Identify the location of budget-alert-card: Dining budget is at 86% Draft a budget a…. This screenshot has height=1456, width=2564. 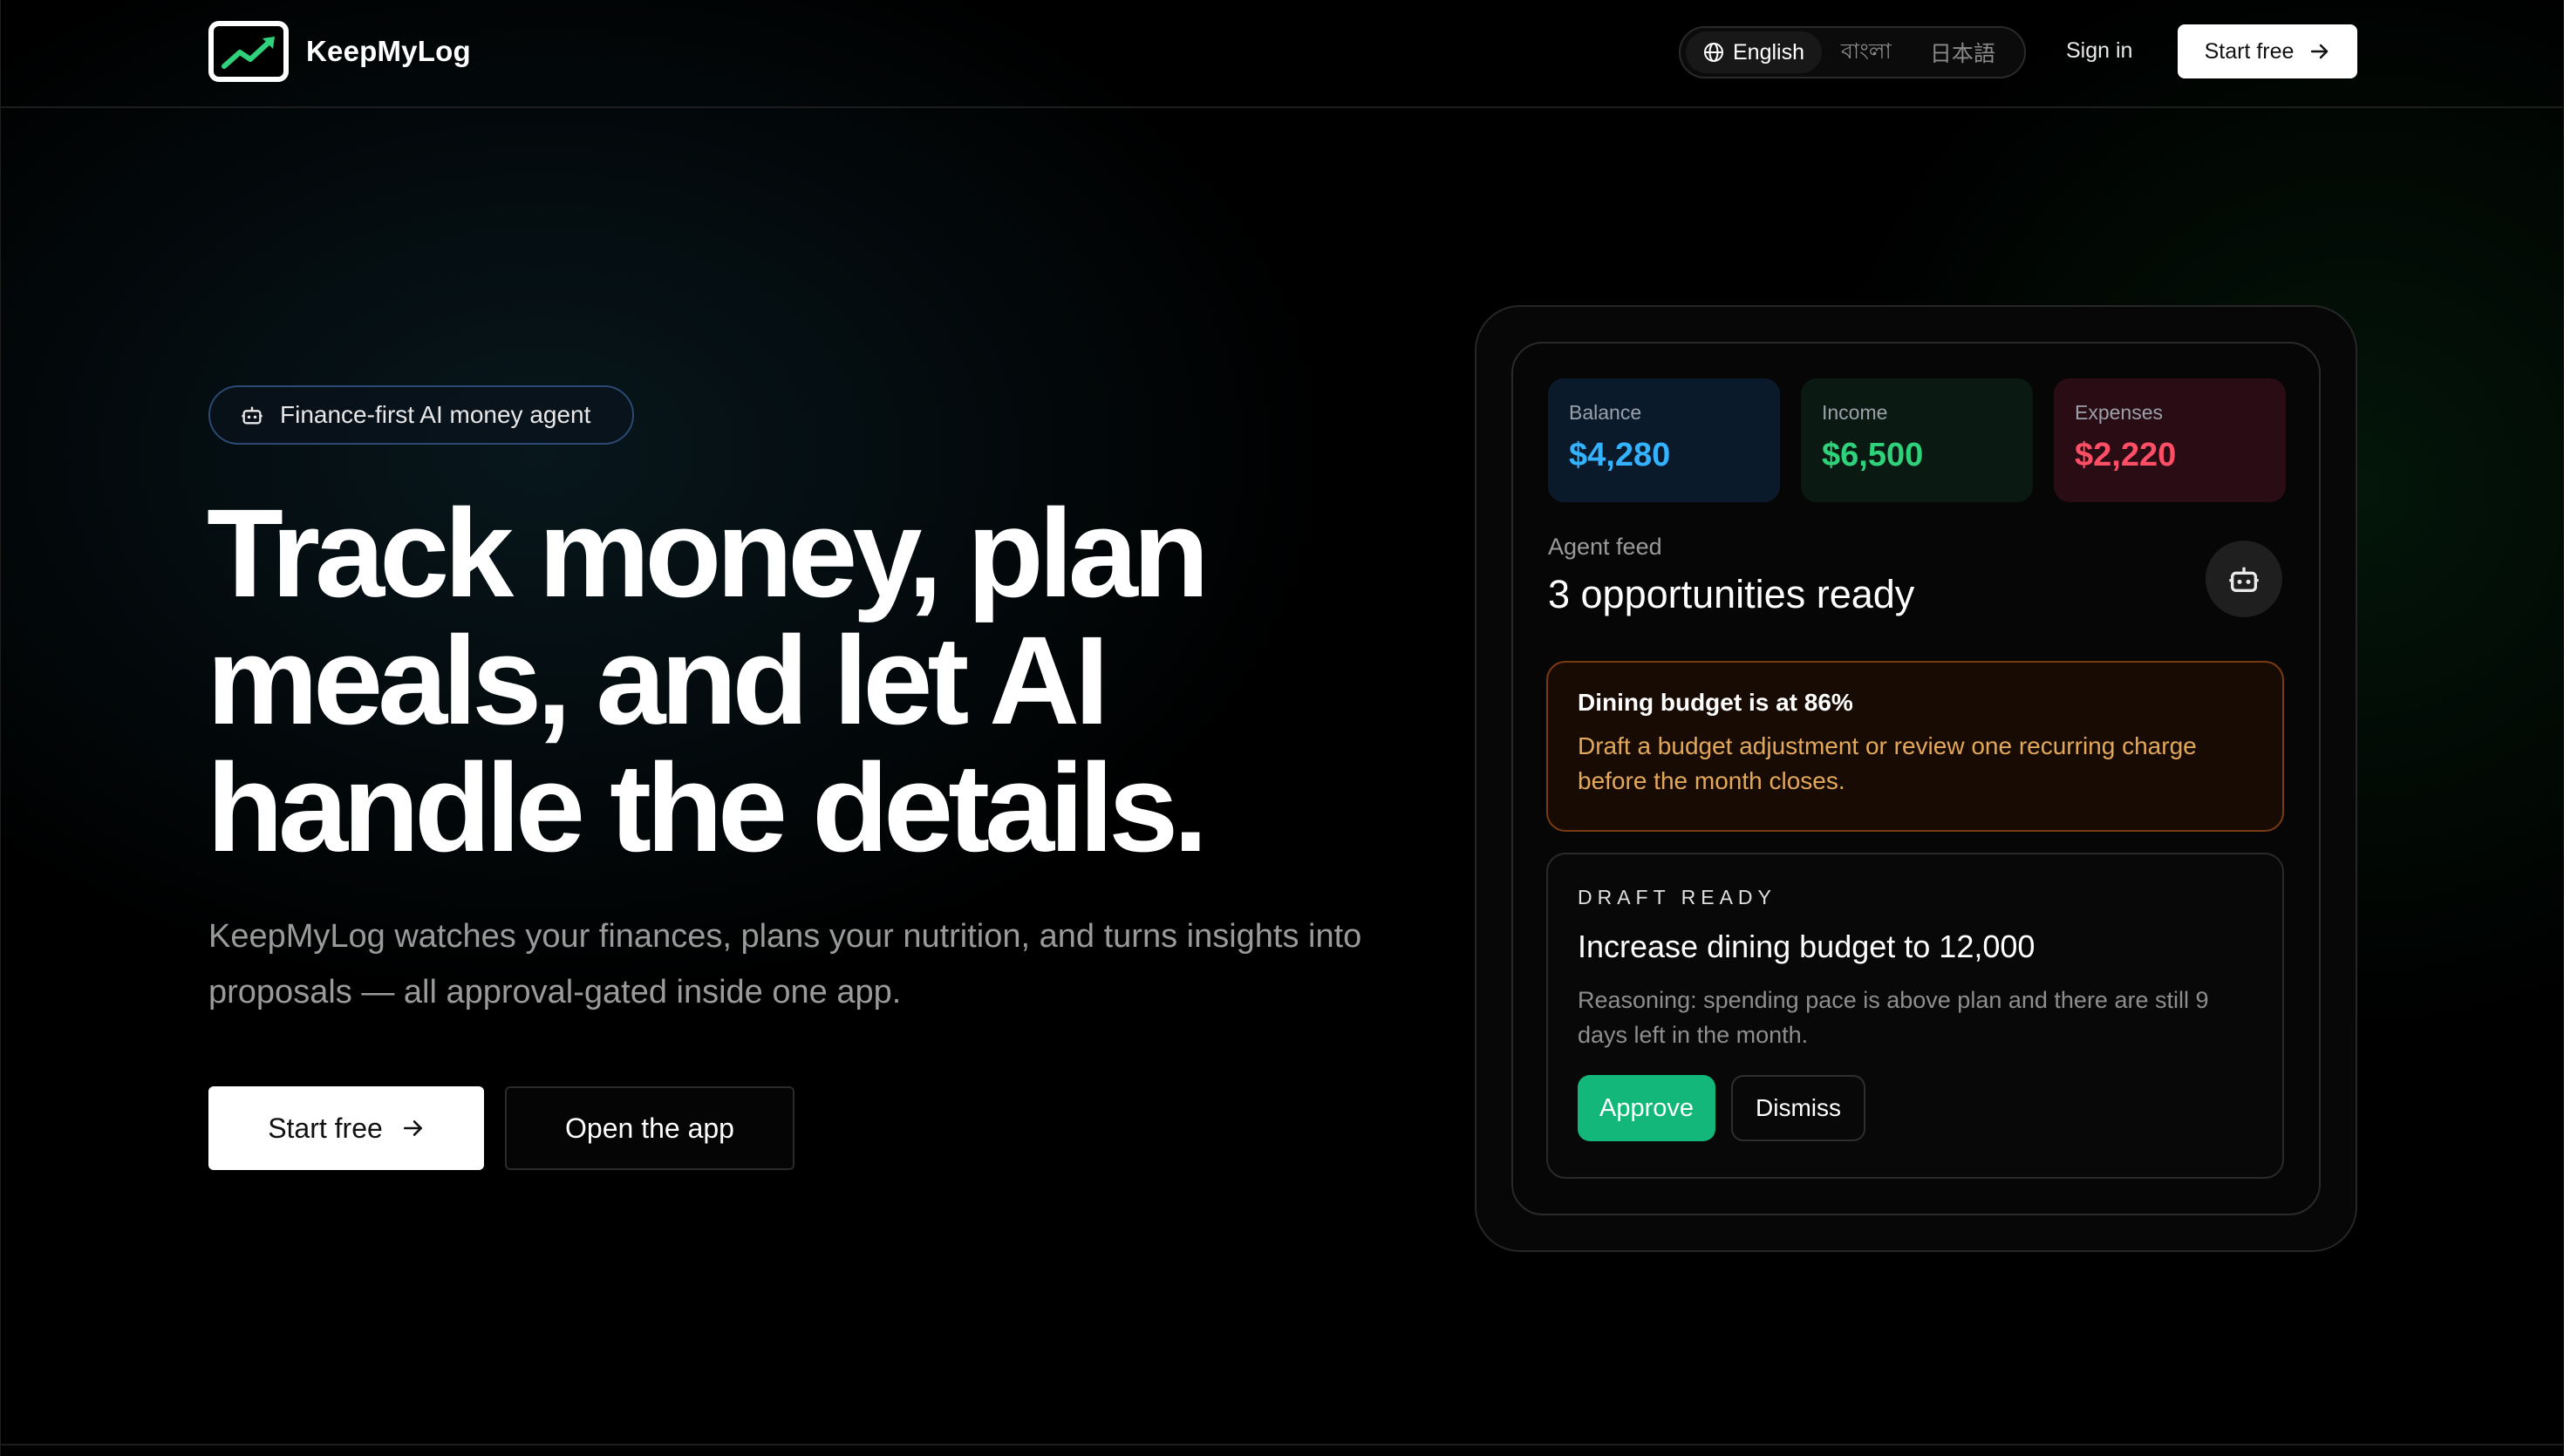
(1915, 746).